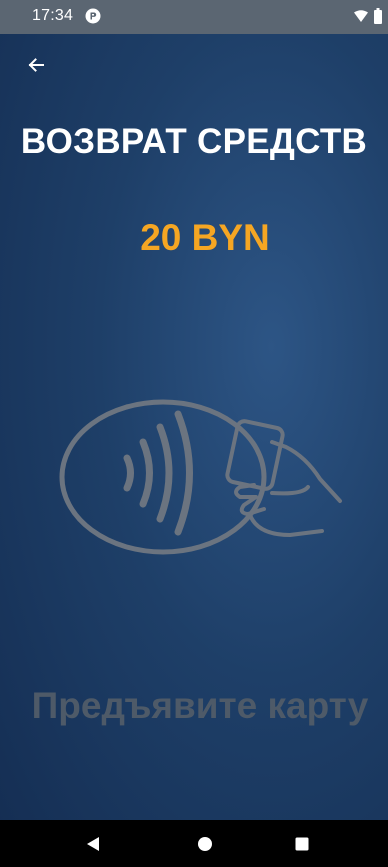  I want to click on nav-home-icon, so click(205, 843).